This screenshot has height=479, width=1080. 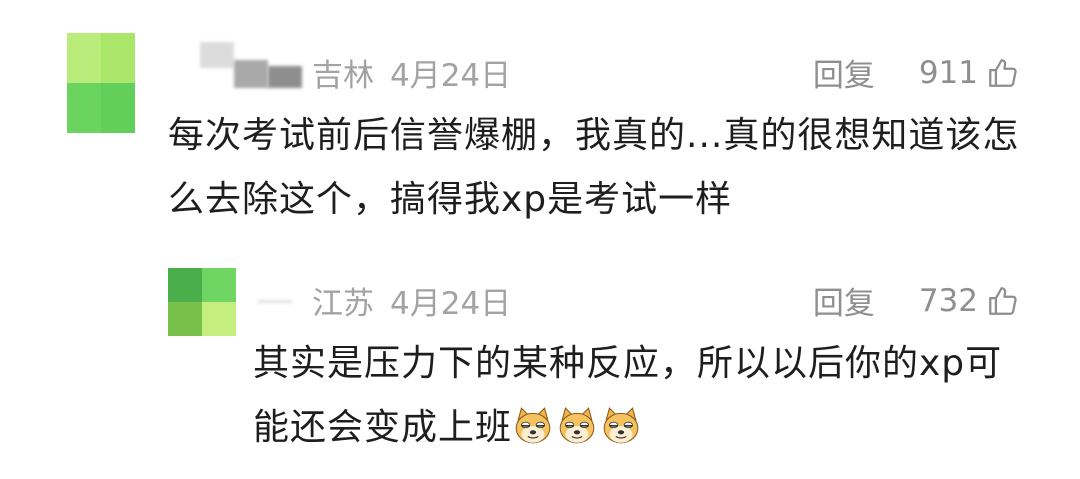 I want to click on comment-meta: 吉林 4月24日, so click(x=411, y=72).